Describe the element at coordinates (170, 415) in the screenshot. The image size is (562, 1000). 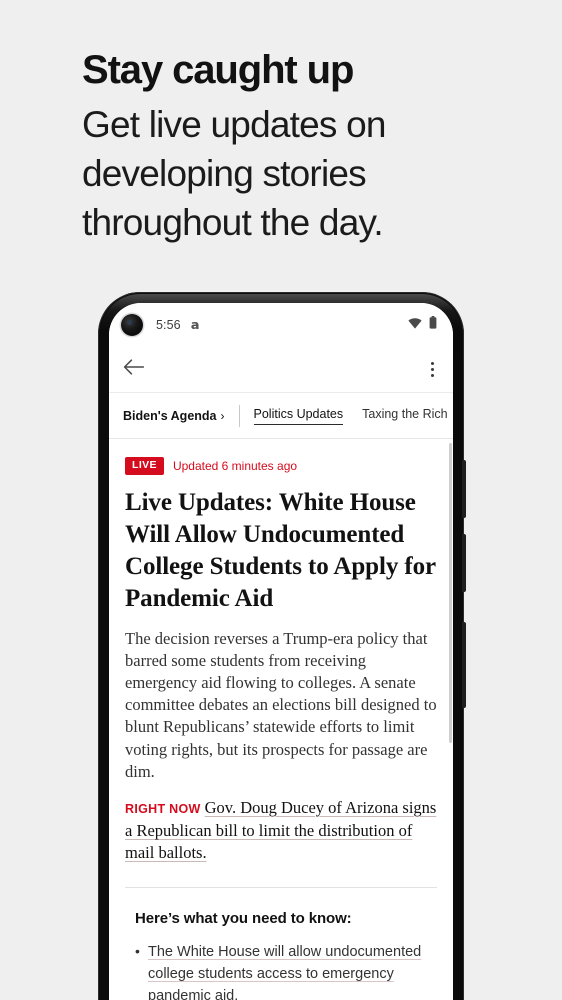
I see `section-breadcrumb-label: Biden's Agenda` at that location.